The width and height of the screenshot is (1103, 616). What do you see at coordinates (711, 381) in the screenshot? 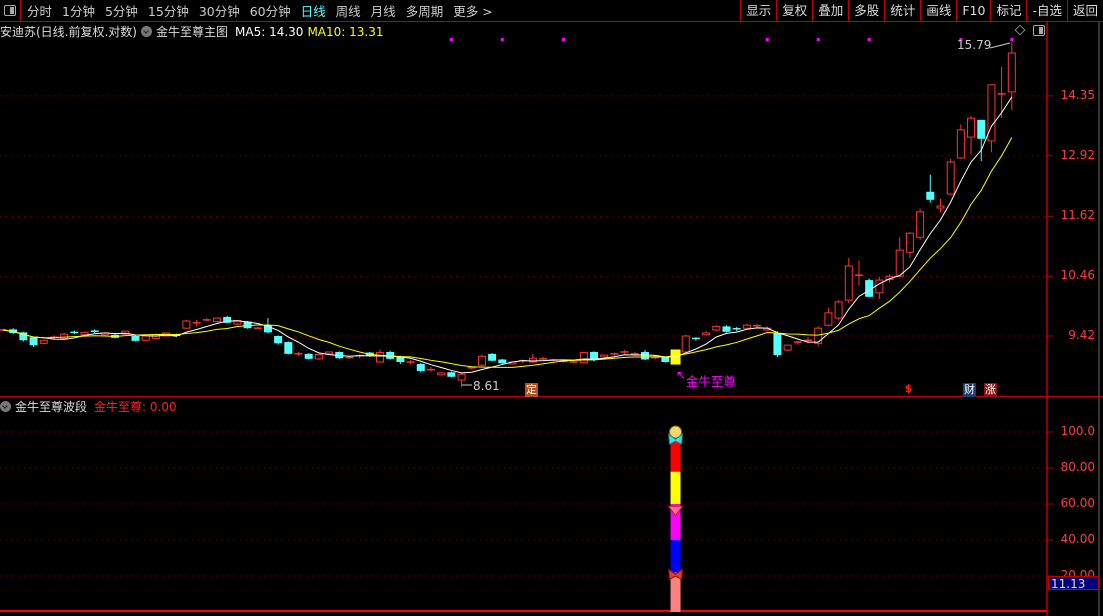
I see `signal-label: 金牛至尊` at bounding box center [711, 381].